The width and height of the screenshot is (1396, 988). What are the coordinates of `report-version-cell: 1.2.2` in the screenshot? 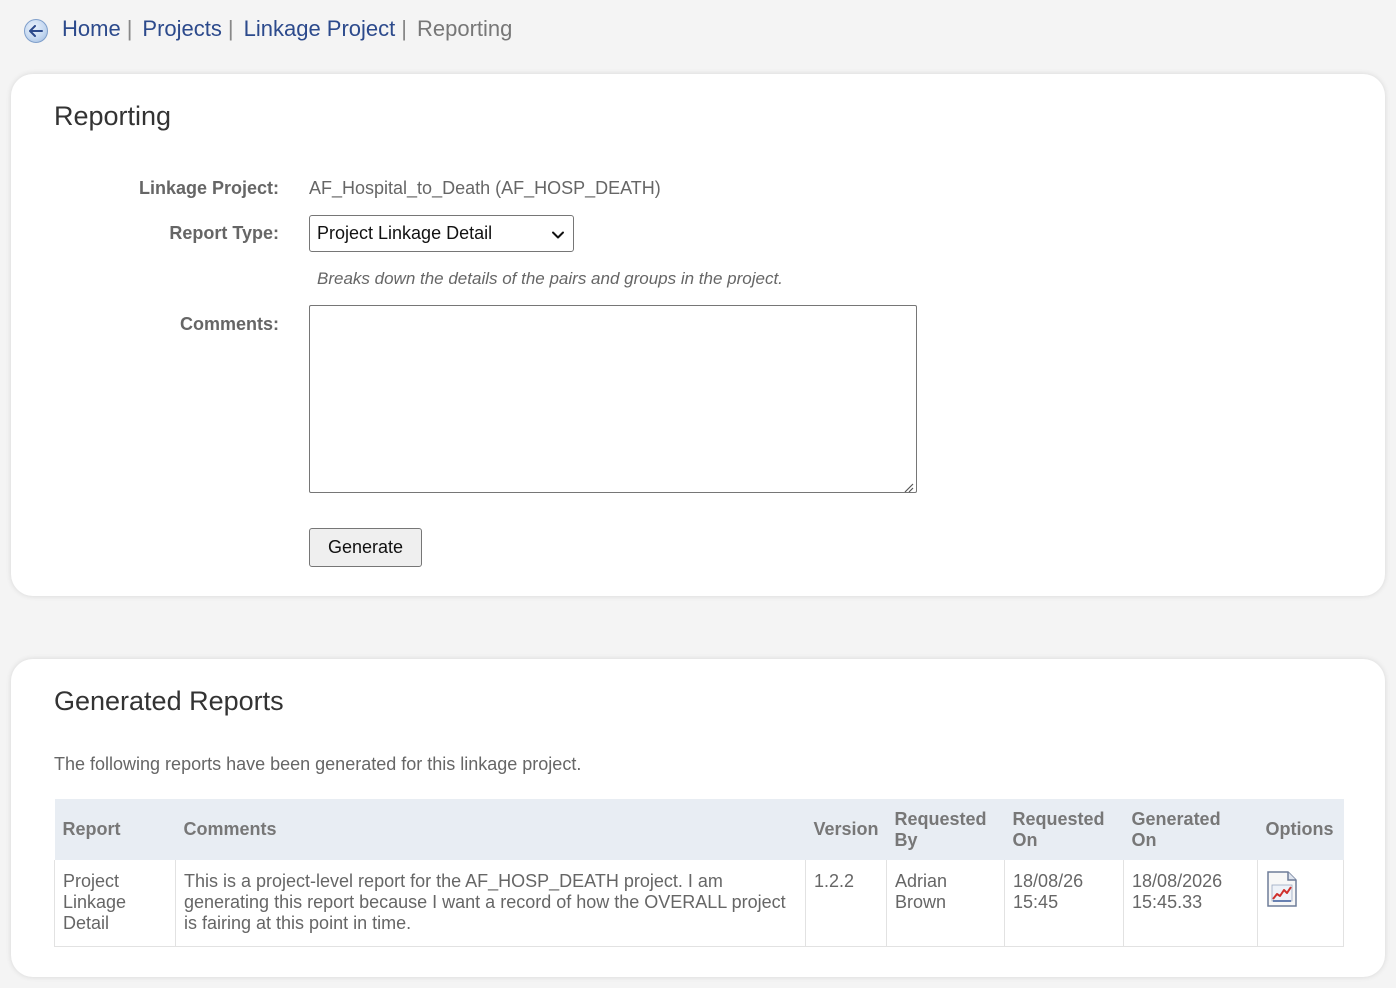 It's located at (846, 903).